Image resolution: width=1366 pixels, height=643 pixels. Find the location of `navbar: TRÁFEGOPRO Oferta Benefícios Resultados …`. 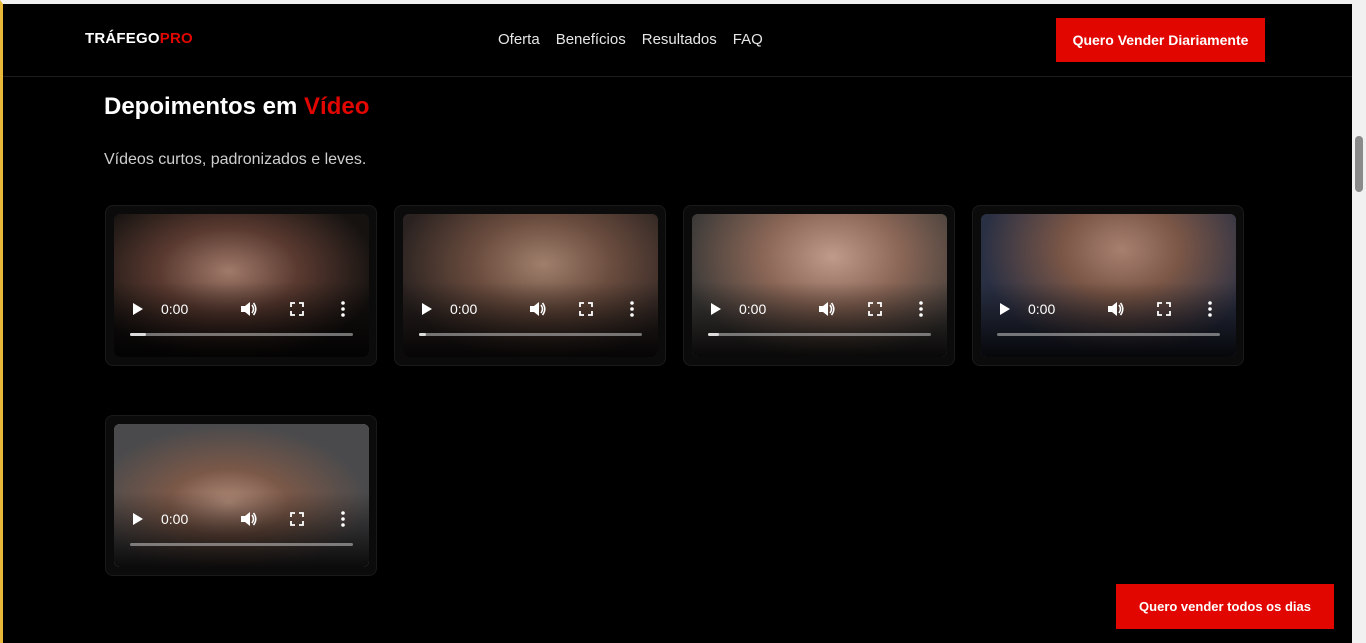

navbar: TRÁFEGOPRO Oferta Benefícios Resultados … is located at coordinates (677, 40).